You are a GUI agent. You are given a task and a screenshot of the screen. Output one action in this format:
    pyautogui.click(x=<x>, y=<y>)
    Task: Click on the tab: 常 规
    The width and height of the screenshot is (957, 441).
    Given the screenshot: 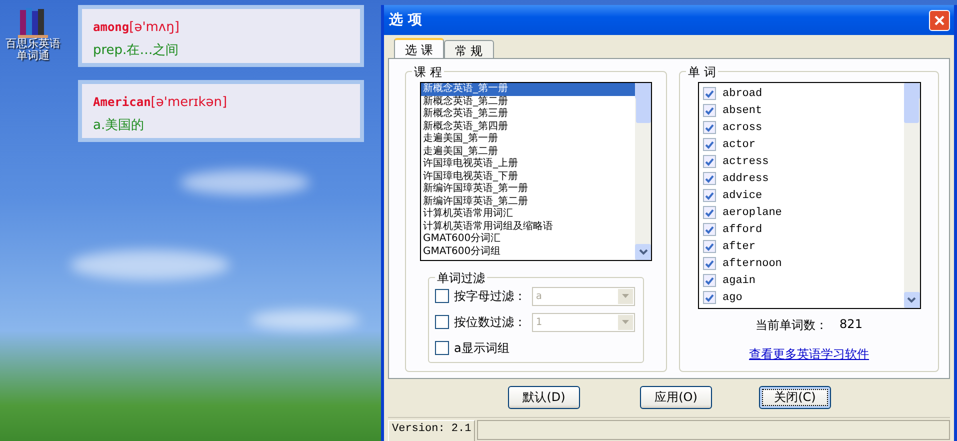 What is the action you would take?
    pyautogui.click(x=469, y=49)
    